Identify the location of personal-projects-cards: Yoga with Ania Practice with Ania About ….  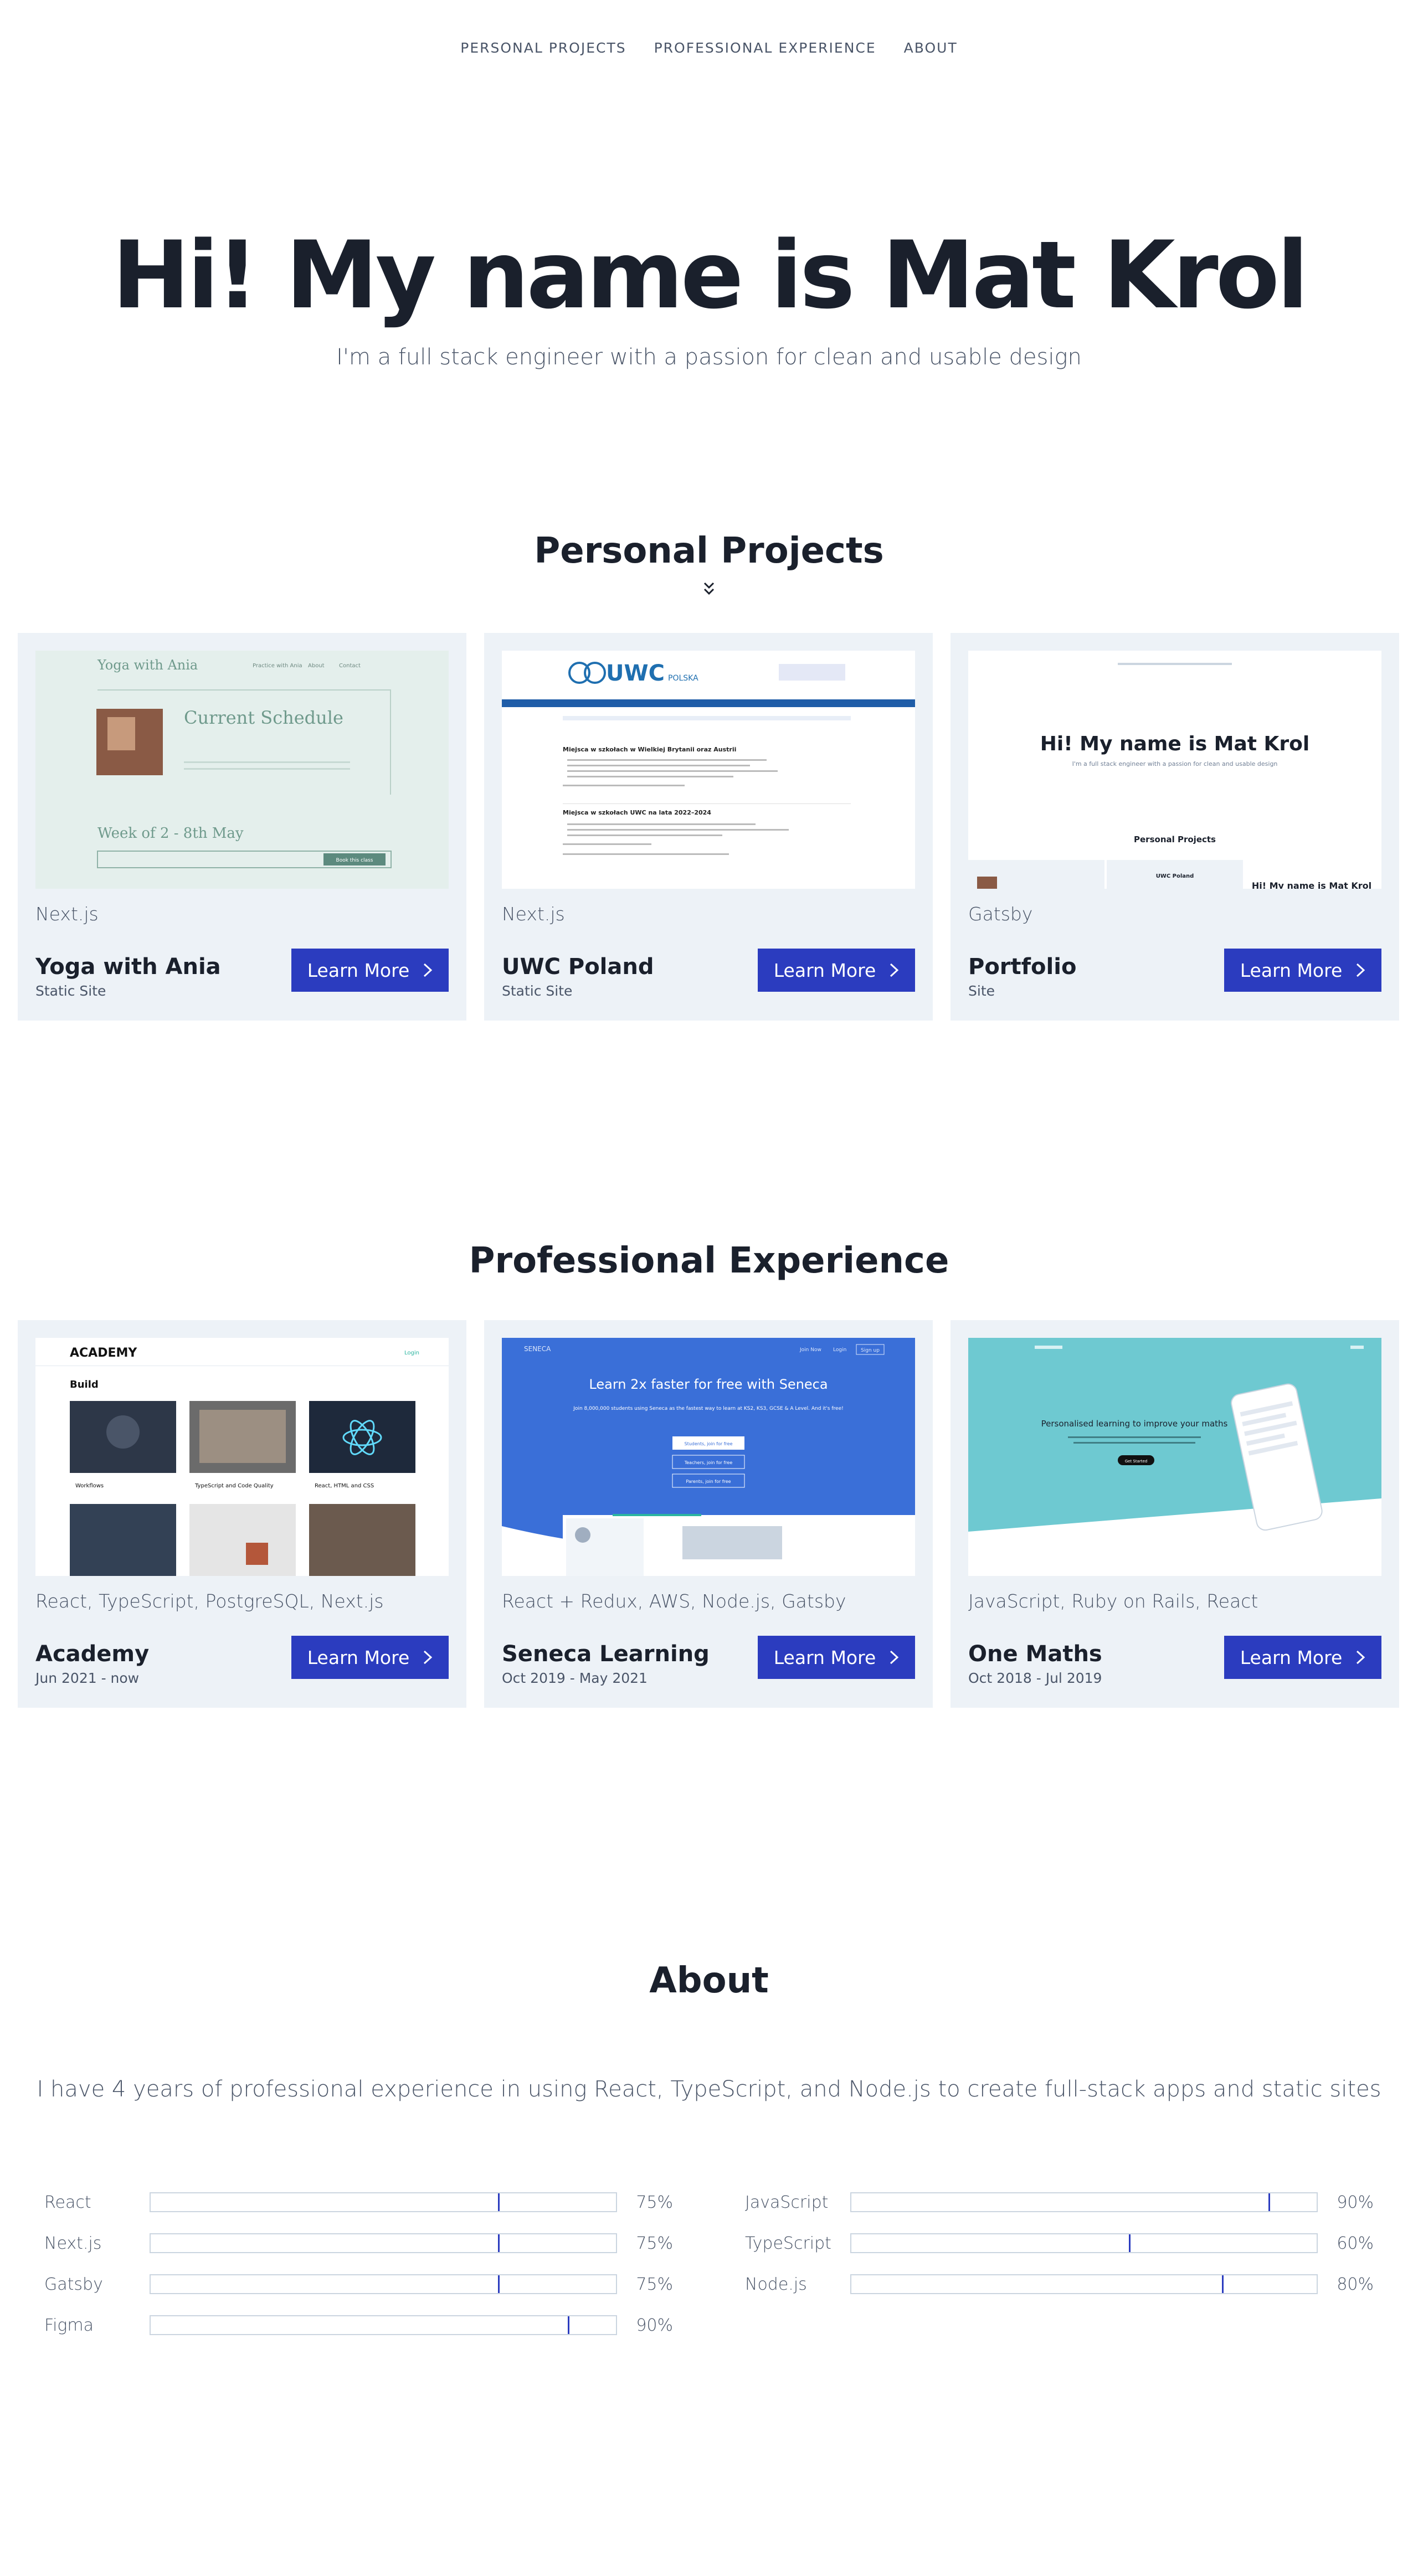
(709, 827).